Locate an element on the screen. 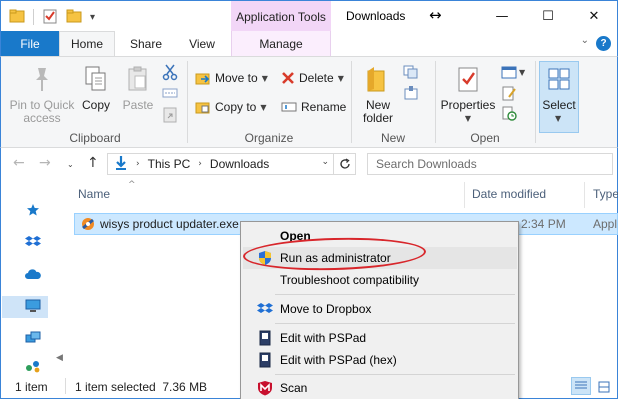  expand-ribbon-icon: ⌄ is located at coordinates (585, 40).